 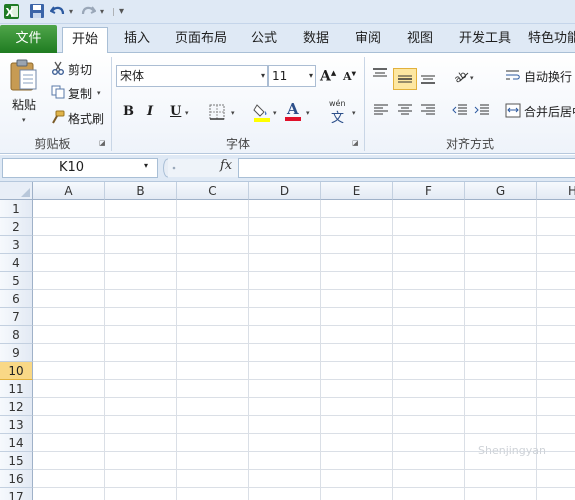 I want to click on font-launcher-icon: ◪, so click(x=356, y=143).